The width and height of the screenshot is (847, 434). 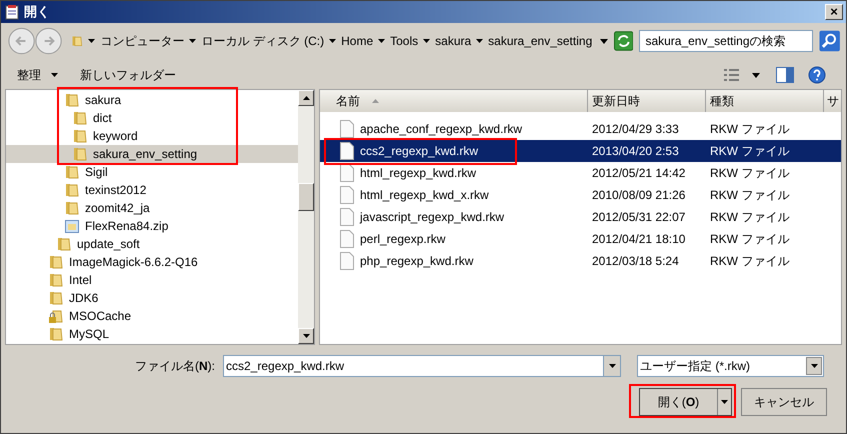 I want to click on notepad-icon, so click(x=12, y=12).